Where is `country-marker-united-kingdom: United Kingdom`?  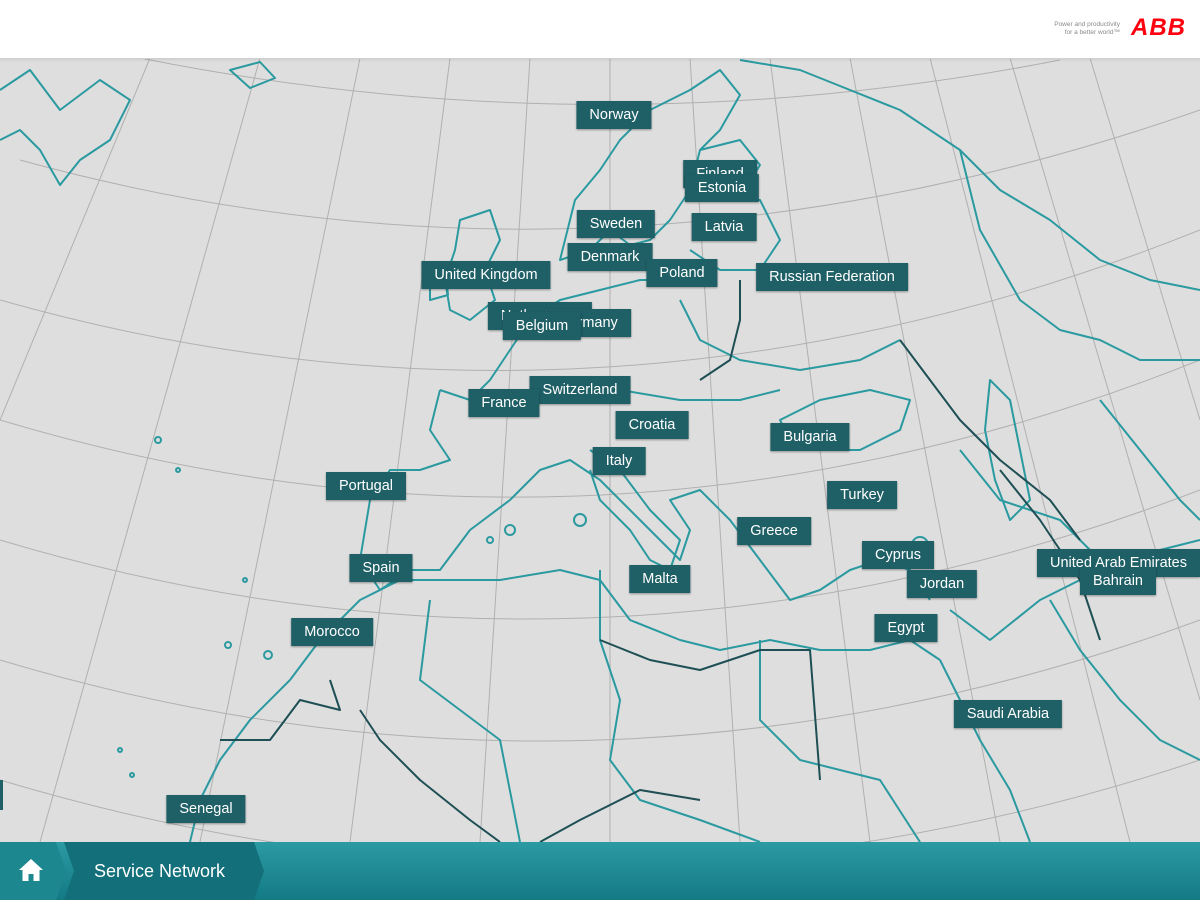 country-marker-united-kingdom: United Kingdom is located at coordinates (486, 275).